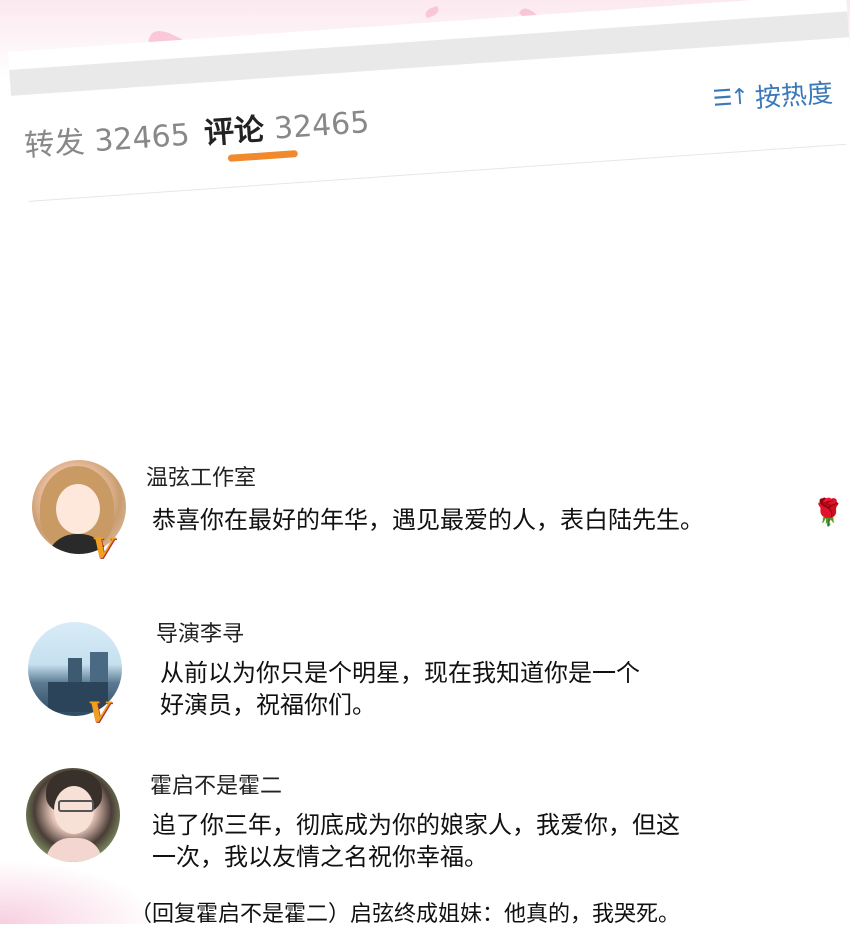  What do you see at coordinates (794, 96) in the screenshot?
I see `sort-label: 按热度` at bounding box center [794, 96].